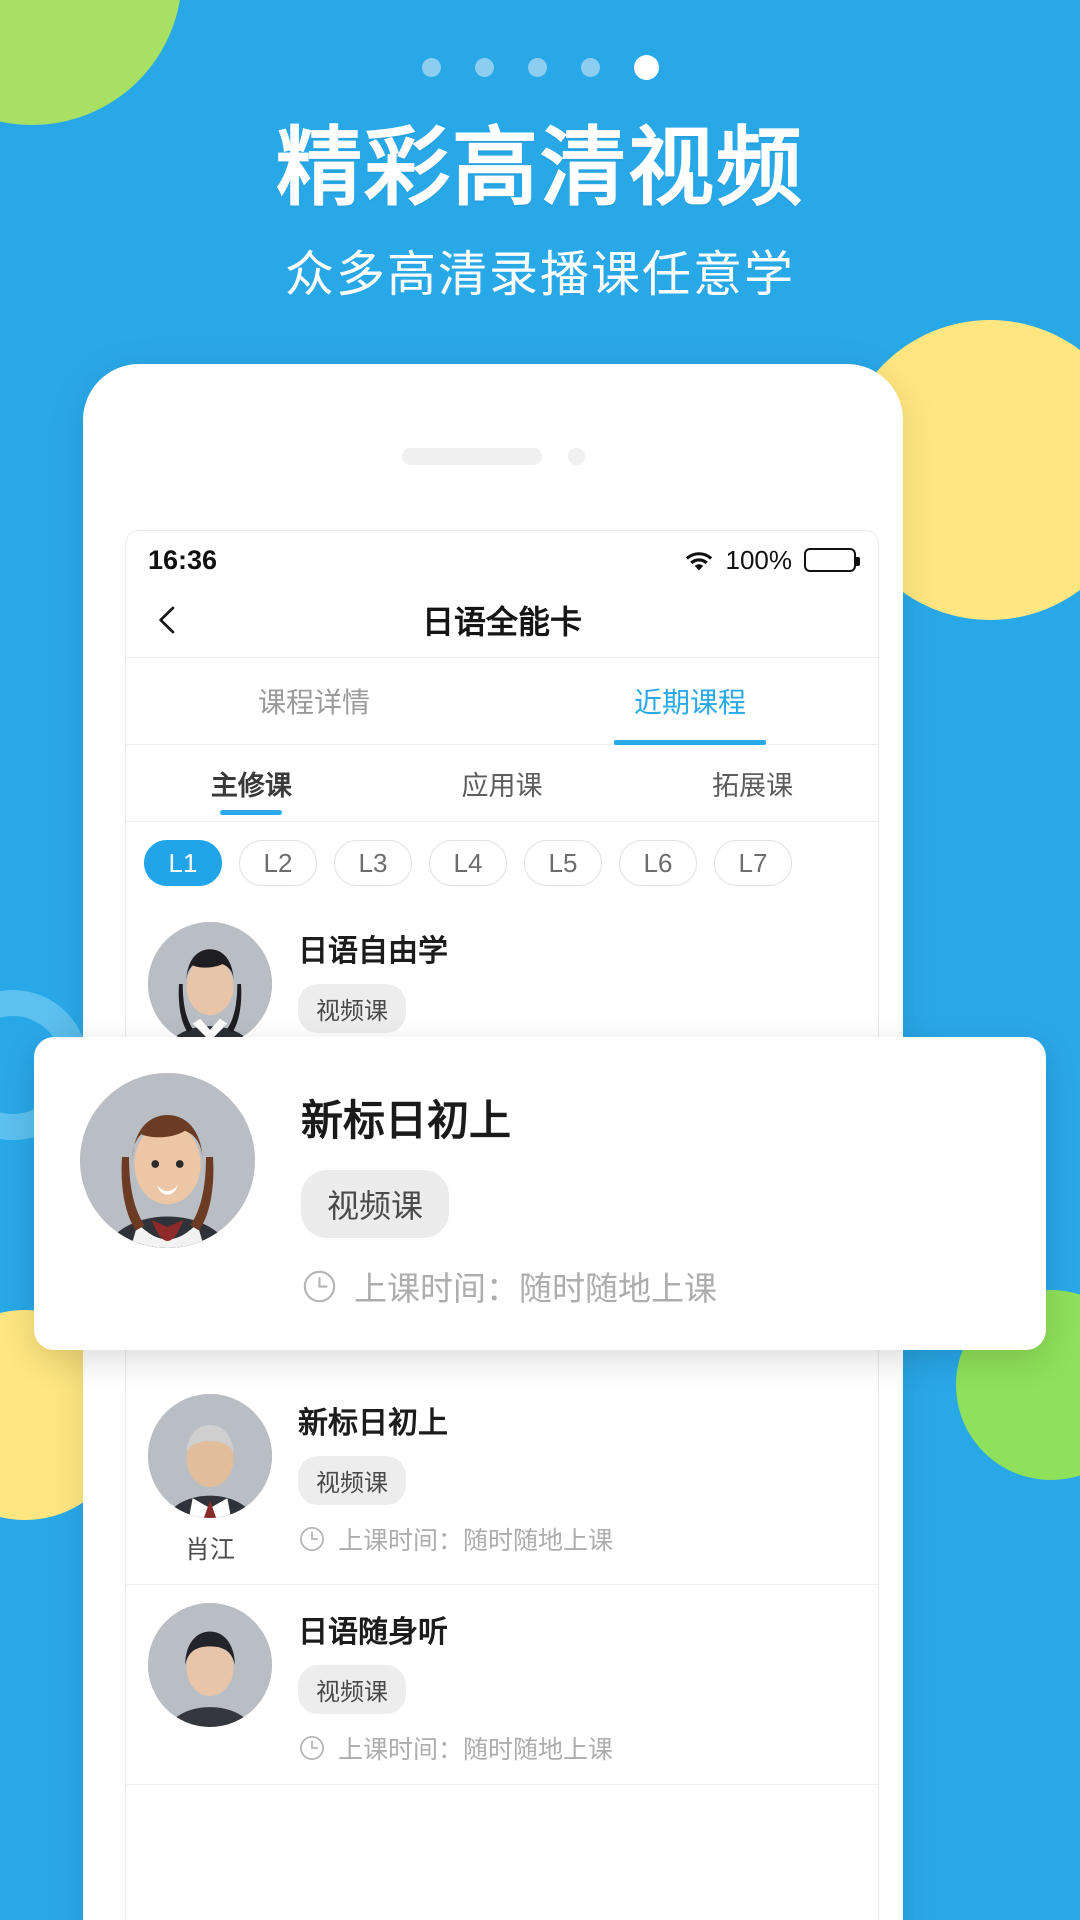 Image resolution: width=1080 pixels, height=1920 pixels. Describe the element at coordinates (539, 275) in the screenshot. I see `promo-subheadline: 众多高清录播课任意学` at that location.